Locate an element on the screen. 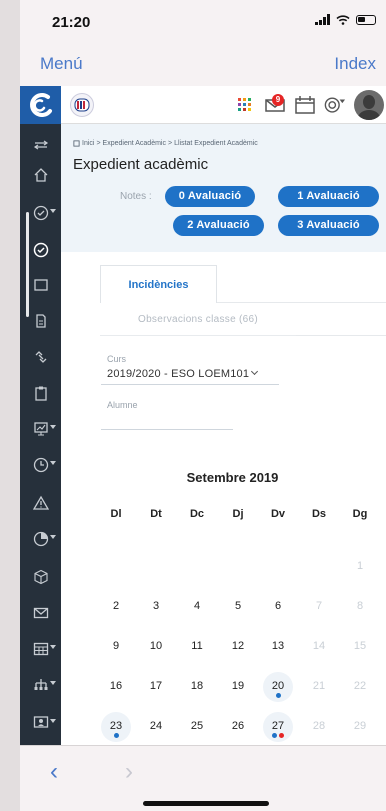 This screenshot has height=811, width=386. calendar-day-number: 25 is located at coordinates (197, 726).